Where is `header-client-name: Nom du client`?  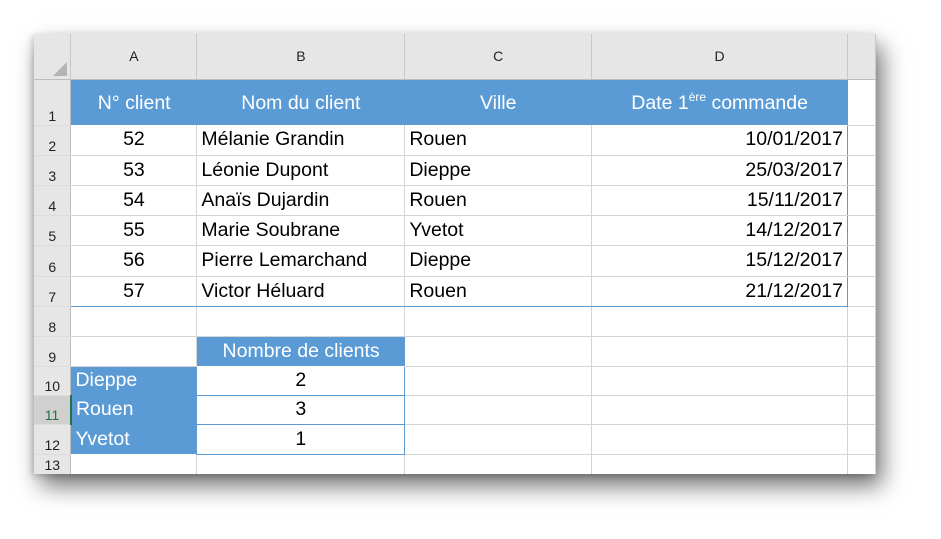 header-client-name: Nom du client is located at coordinates (300, 102).